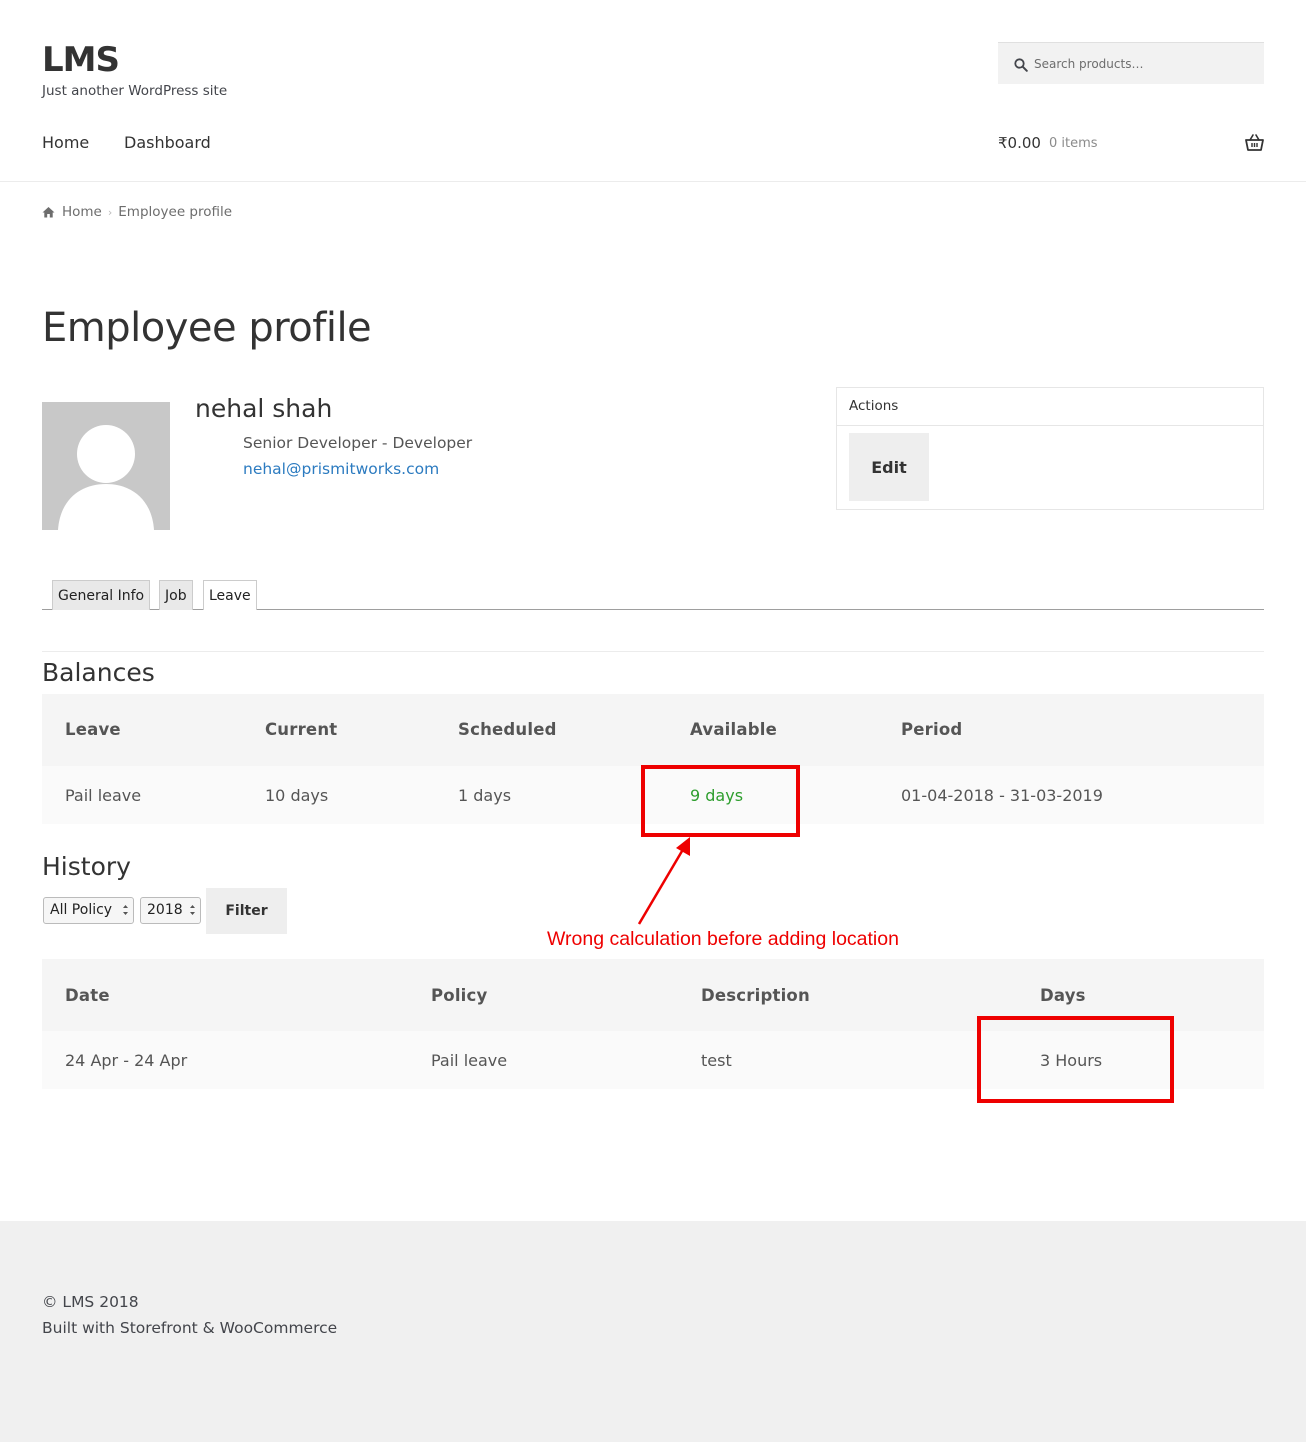  Describe the element at coordinates (1050, 425) in the screenshot. I see `actions-divider` at that location.